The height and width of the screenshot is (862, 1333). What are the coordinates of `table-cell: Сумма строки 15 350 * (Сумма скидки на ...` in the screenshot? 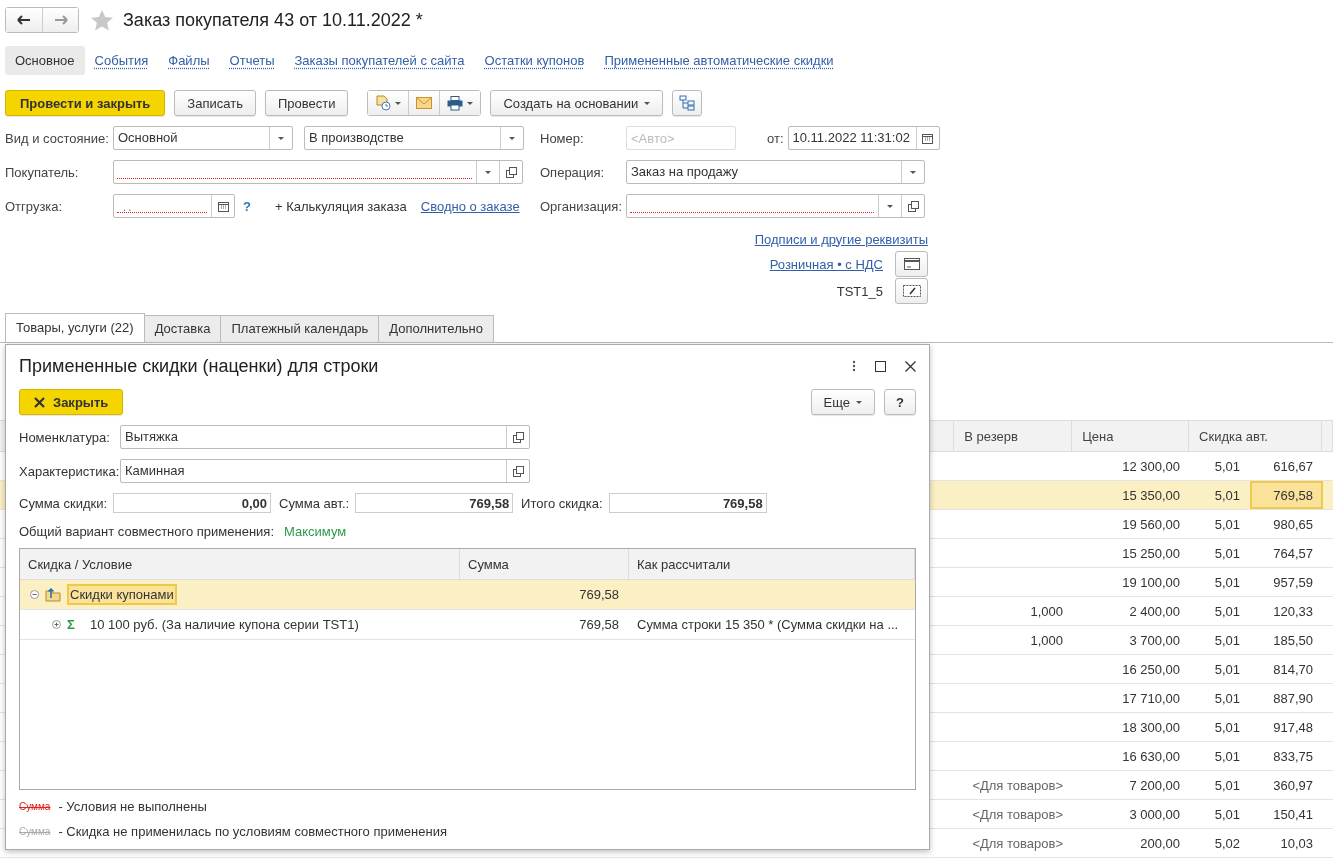 It's located at (768, 624).